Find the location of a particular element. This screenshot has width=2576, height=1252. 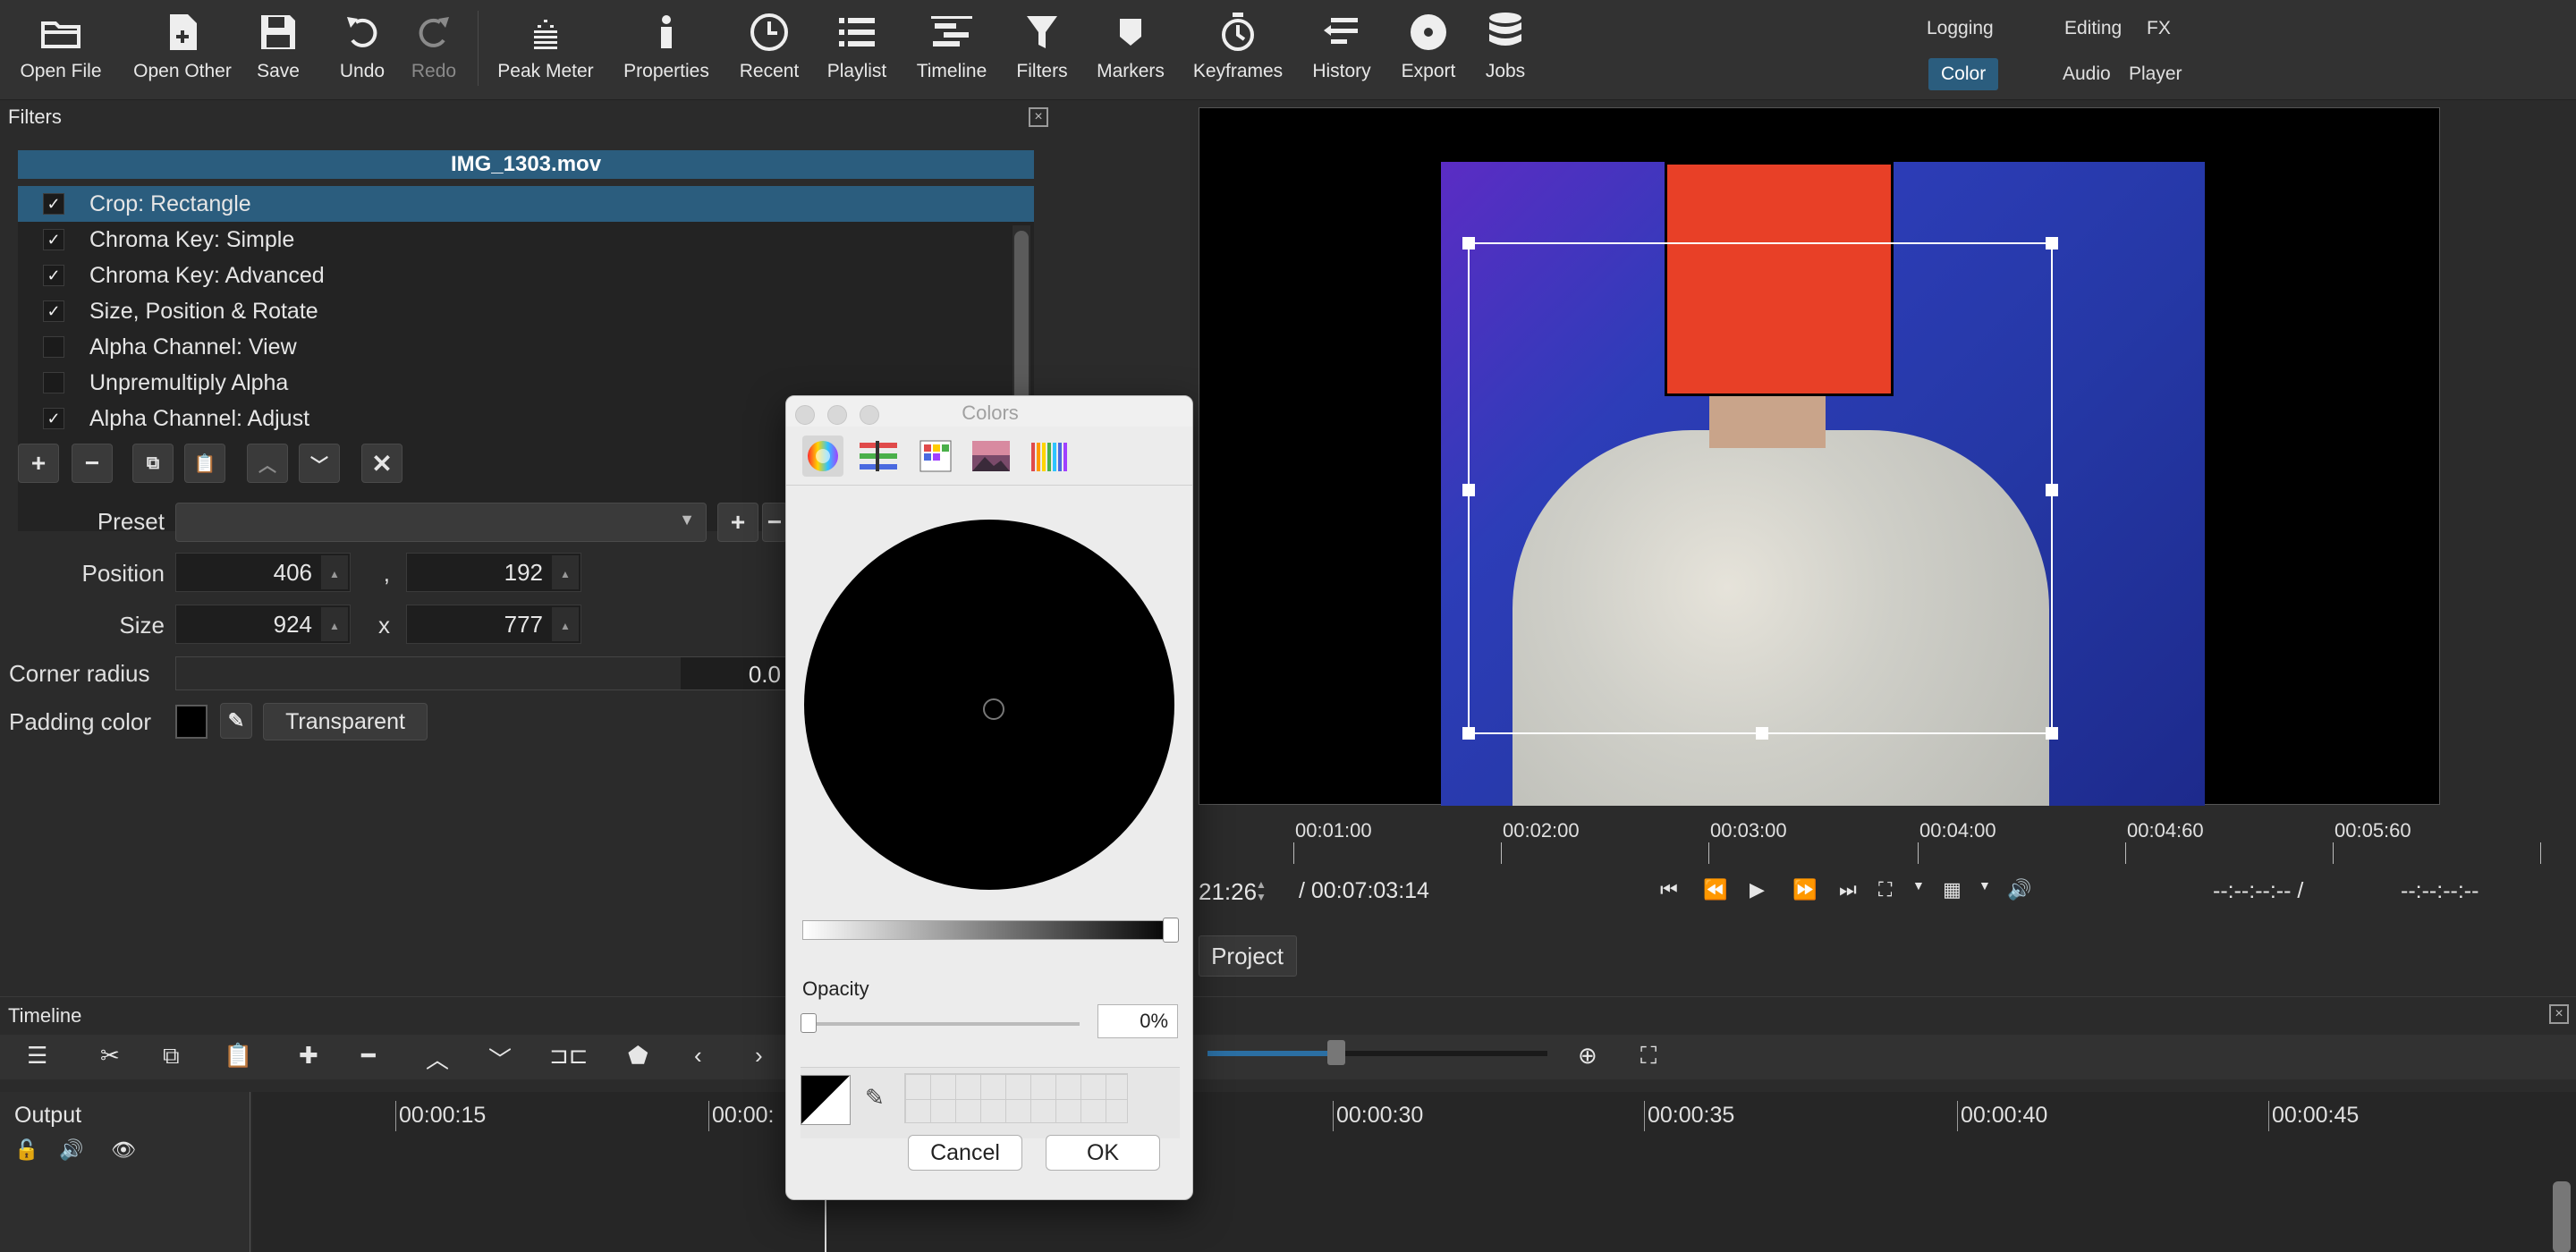

timeline-zoom-slider is located at coordinates (1377, 1052).